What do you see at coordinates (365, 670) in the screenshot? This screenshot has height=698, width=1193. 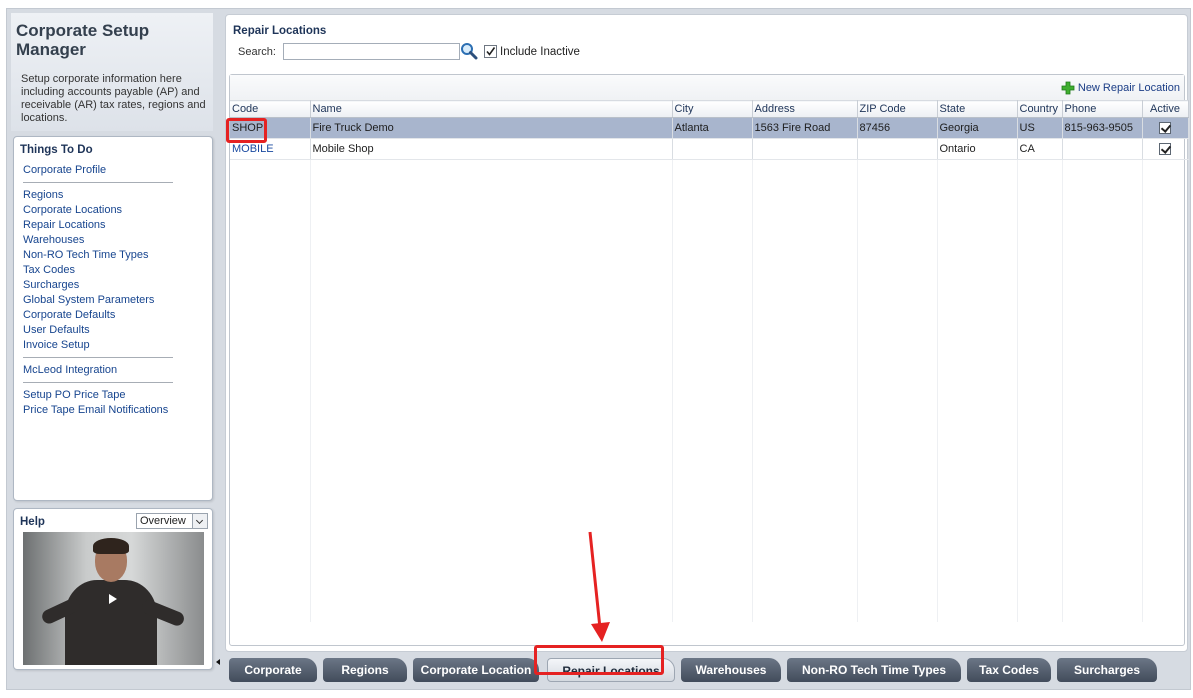 I see `tab-regions: Regions` at bounding box center [365, 670].